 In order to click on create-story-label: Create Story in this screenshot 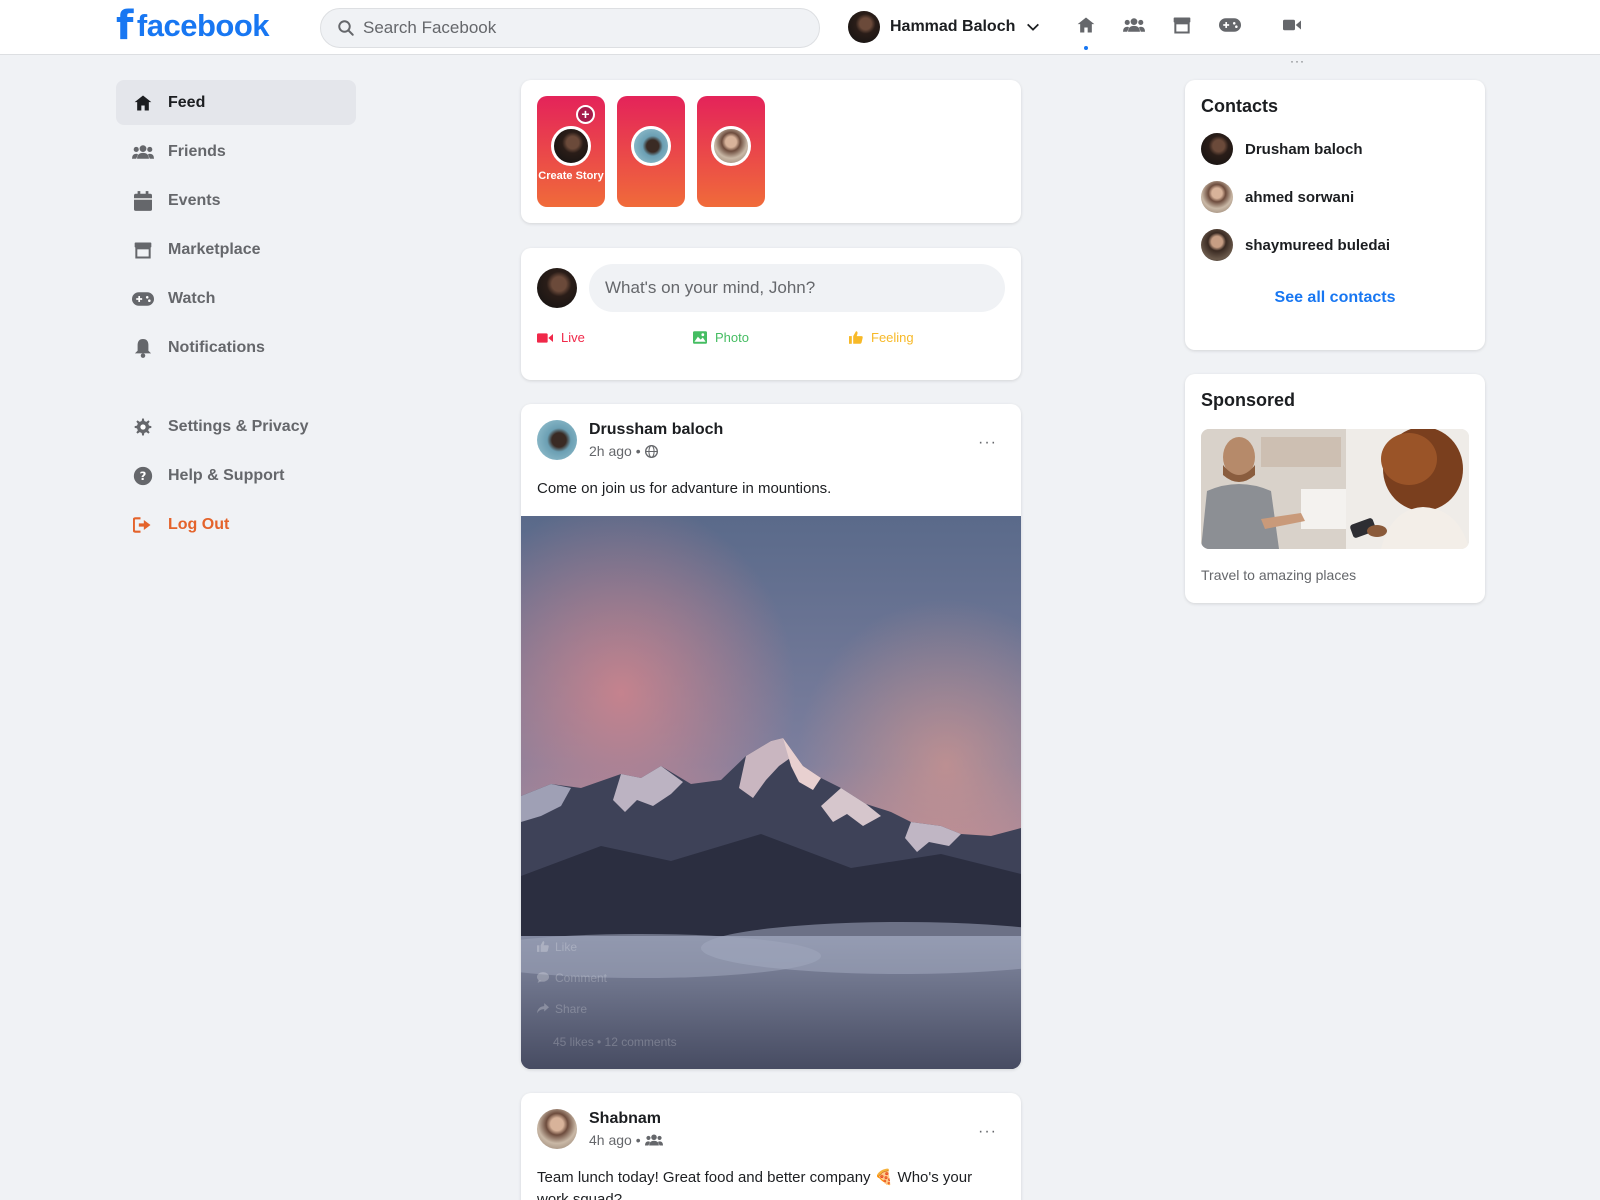, I will do `click(571, 176)`.